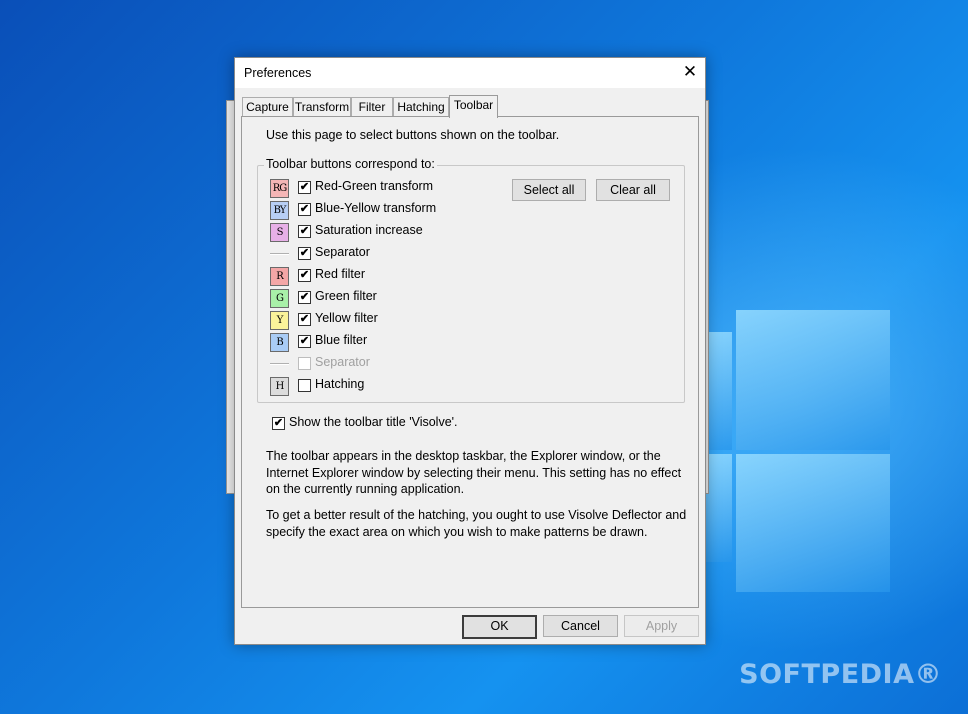 This screenshot has height=714, width=968. What do you see at coordinates (719, 391) in the screenshot?
I see `windows-logo-pane-top-left` at bounding box center [719, 391].